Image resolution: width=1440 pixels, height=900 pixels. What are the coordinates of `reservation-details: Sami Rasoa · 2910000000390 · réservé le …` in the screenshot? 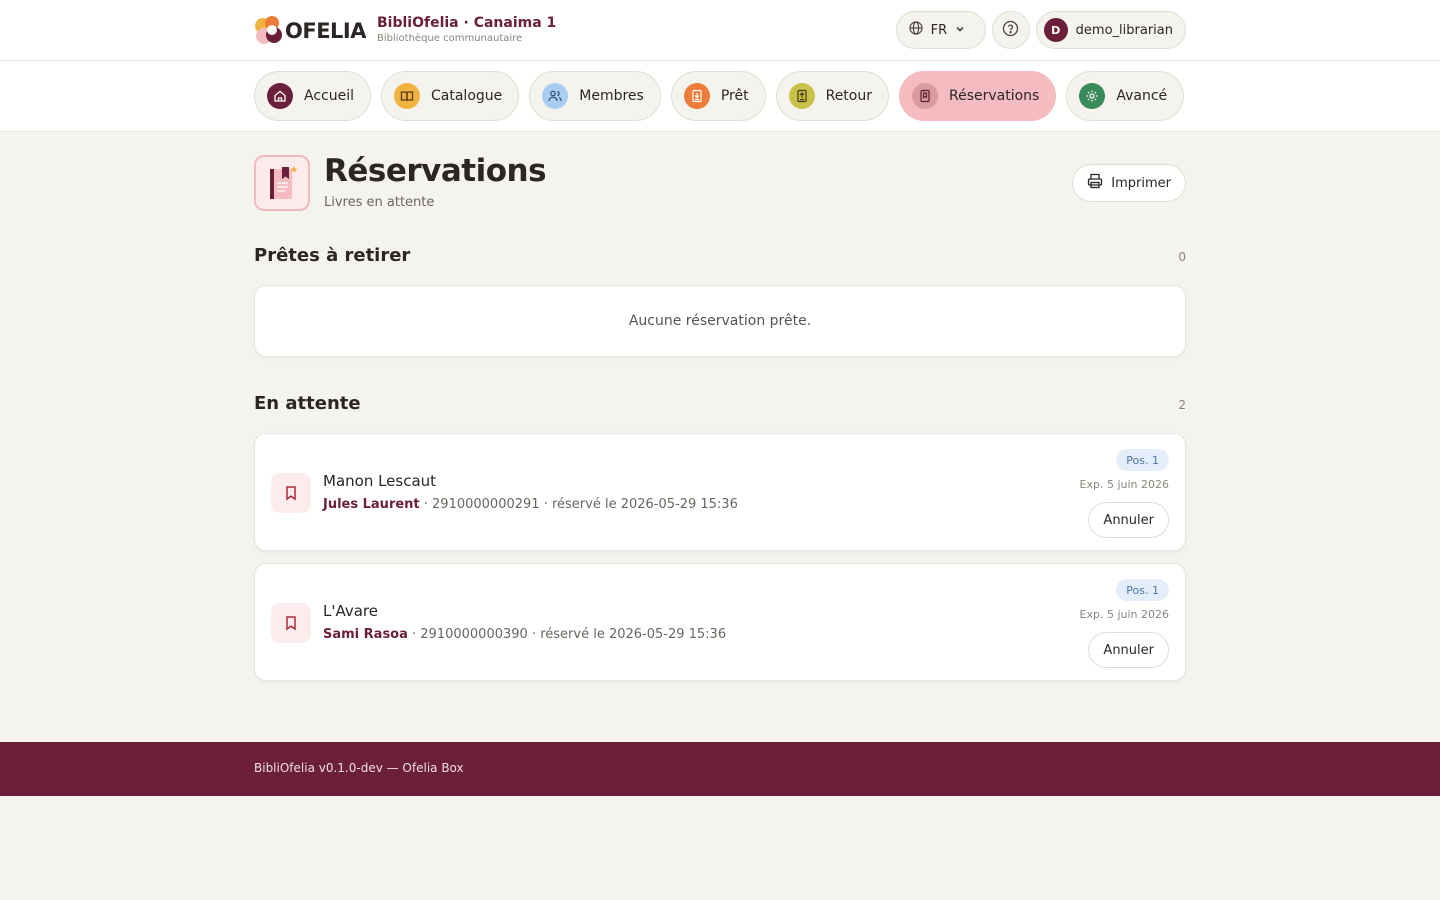 It's located at (524, 634).